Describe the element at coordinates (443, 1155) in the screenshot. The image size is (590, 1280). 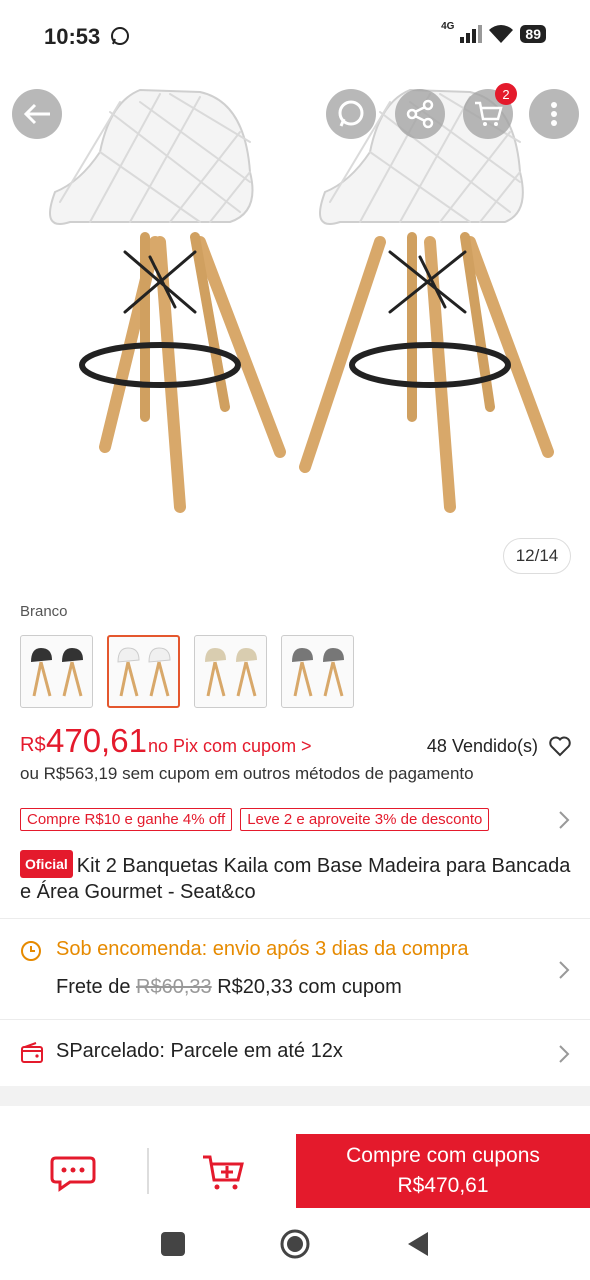
I see `buy-button-label: Compre com cupons` at that location.